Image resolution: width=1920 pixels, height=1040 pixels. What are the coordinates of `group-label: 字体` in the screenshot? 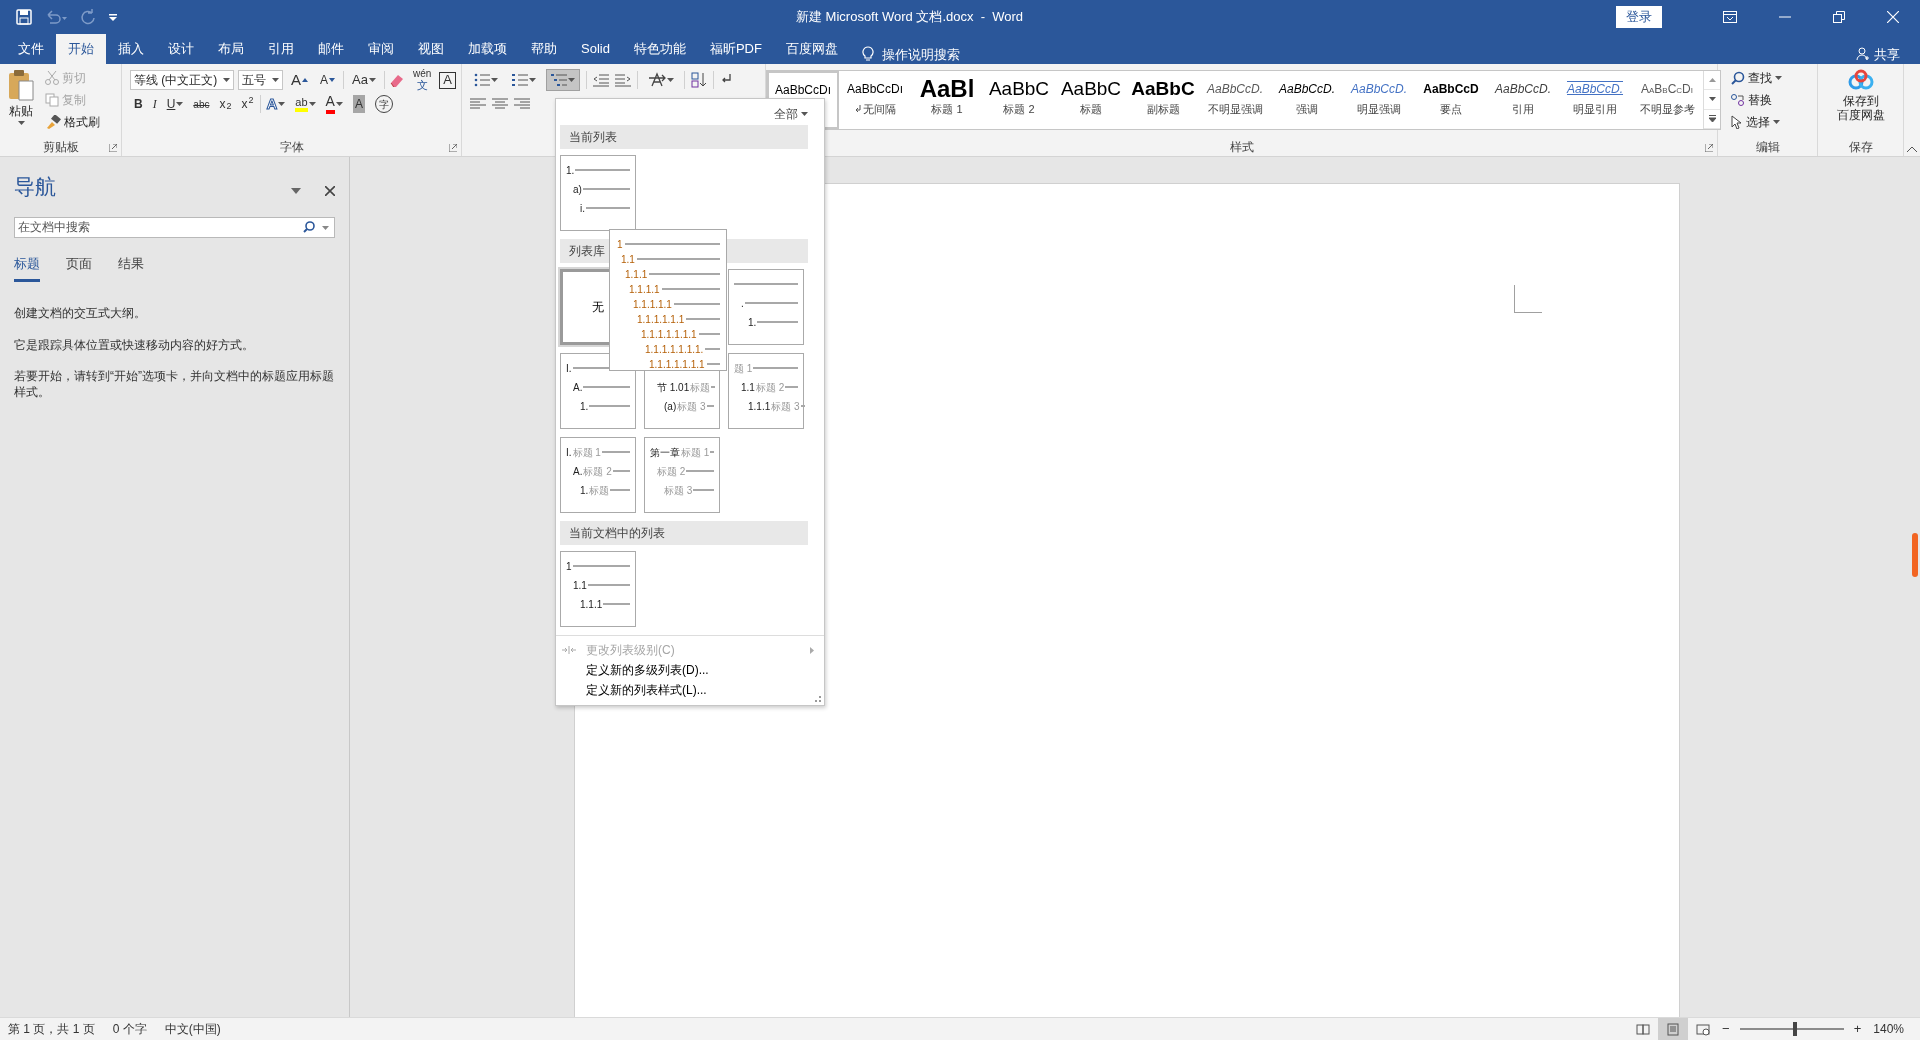 It's located at (291, 147).